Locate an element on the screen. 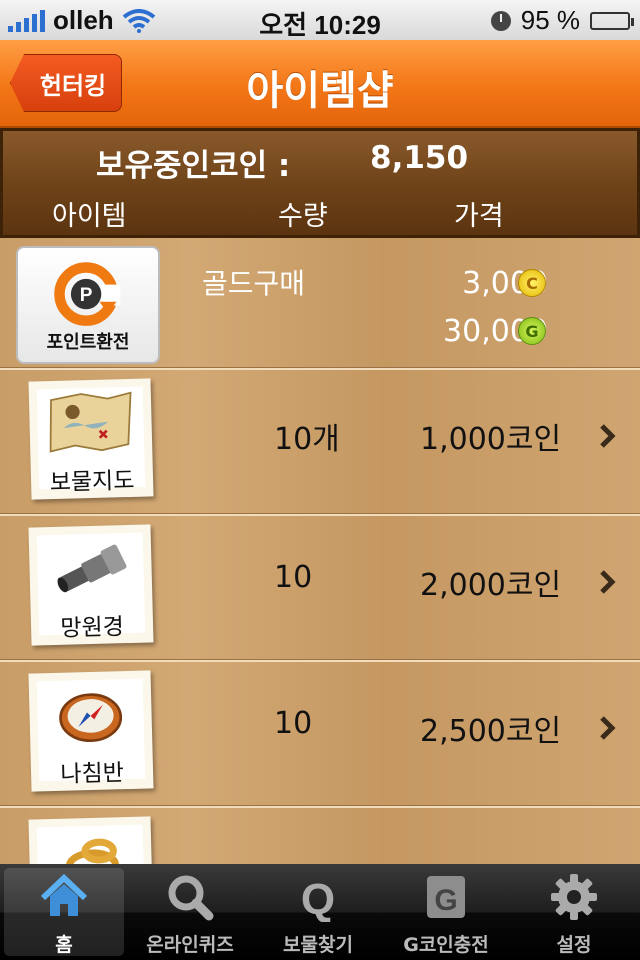 This screenshot has width=640, height=960. c-coin-icon: C is located at coordinates (532, 283).